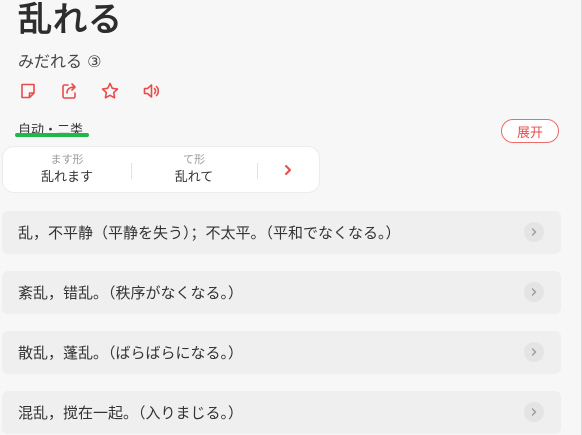  I want to click on meaning-text: 散乱，蓬乱。（ばらばらになる。）, so click(131, 353).